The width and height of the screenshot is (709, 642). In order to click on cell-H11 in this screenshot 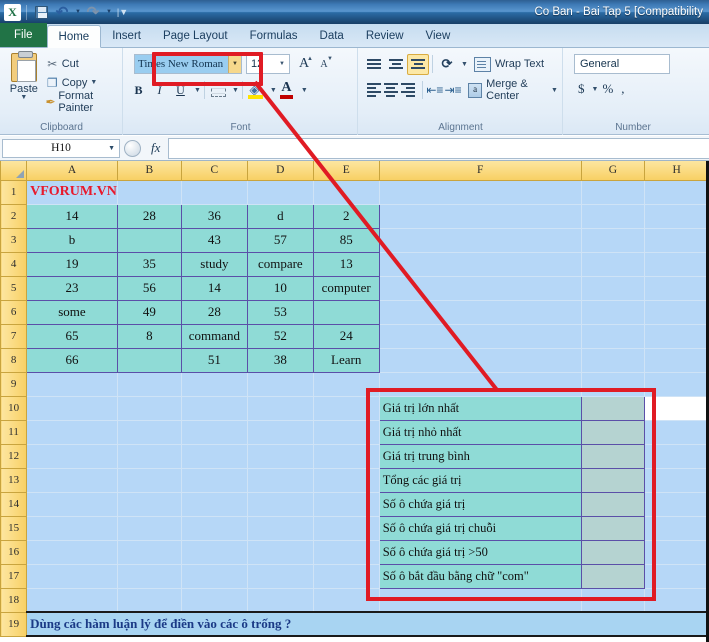, I will do `click(676, 432)`.